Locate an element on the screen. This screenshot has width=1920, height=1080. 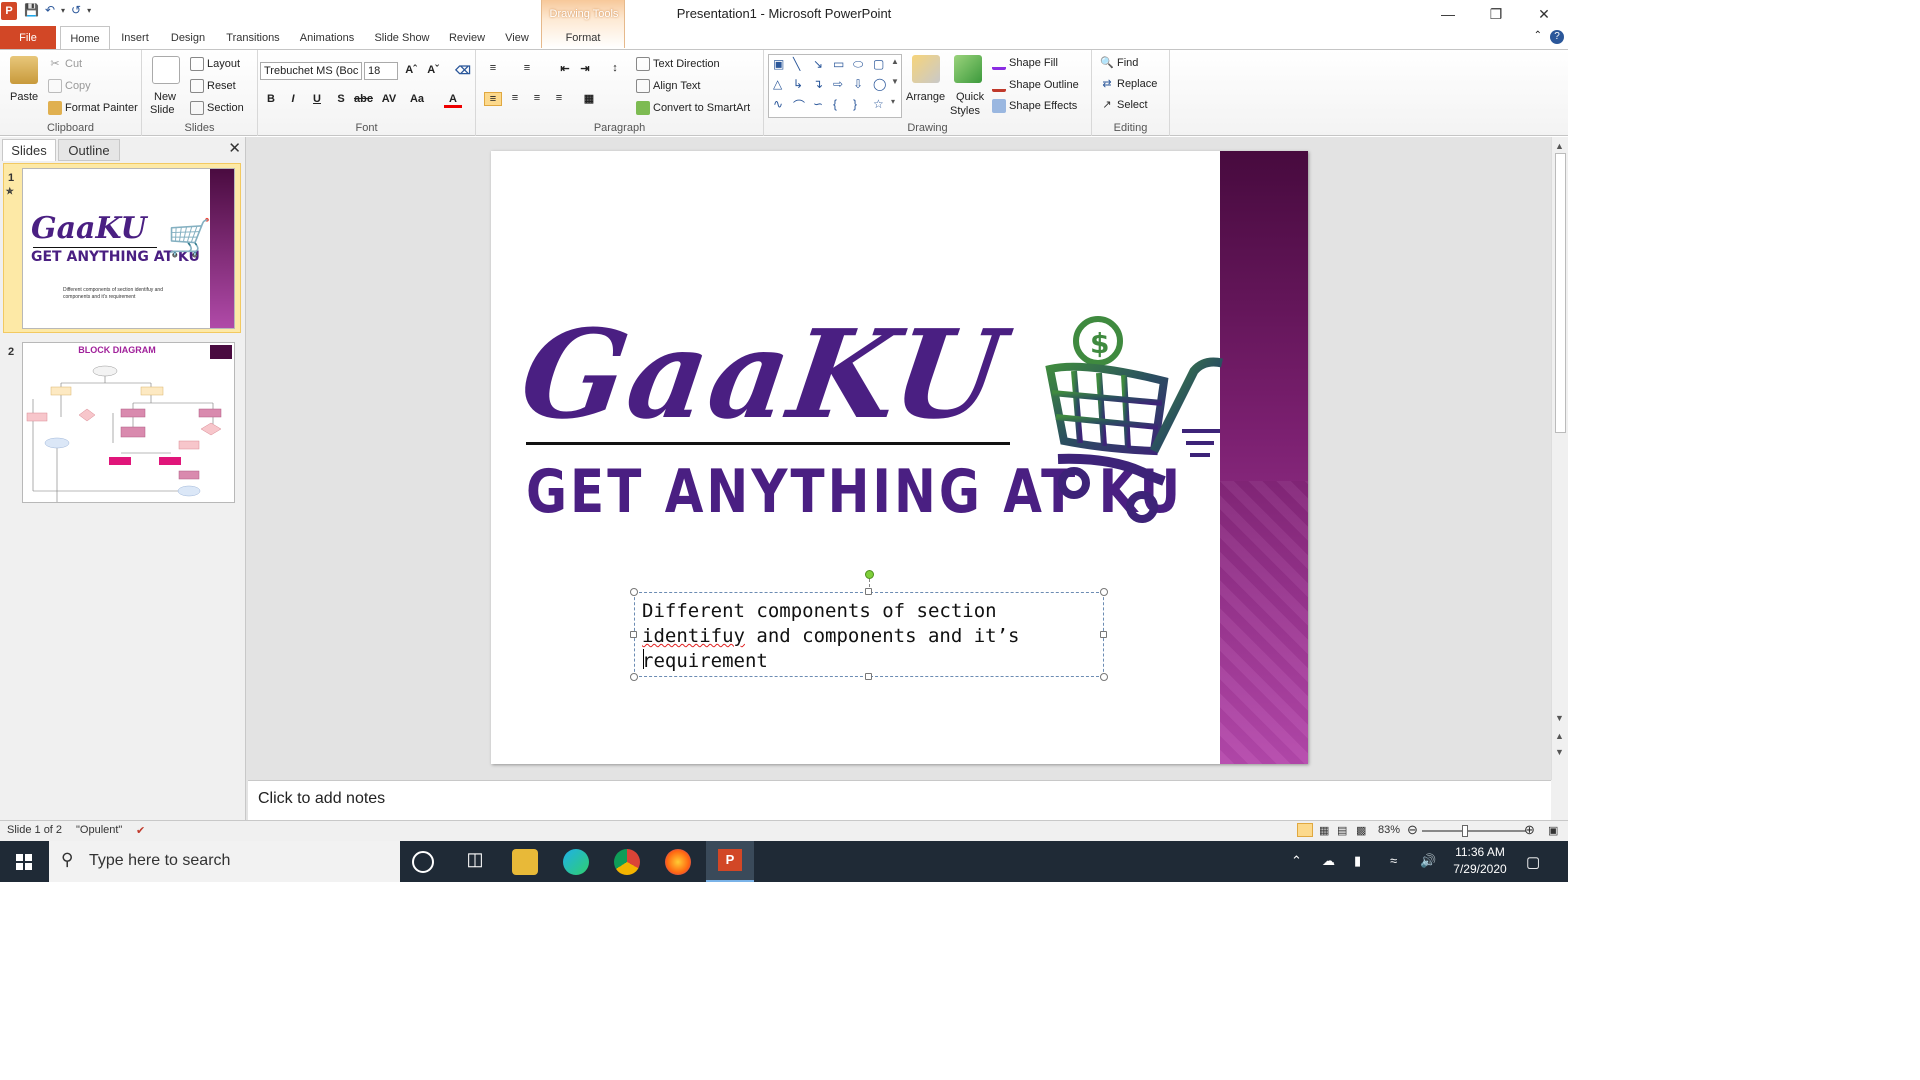
gallery-up-icon: ▲ is located at coordinates (895, 61).